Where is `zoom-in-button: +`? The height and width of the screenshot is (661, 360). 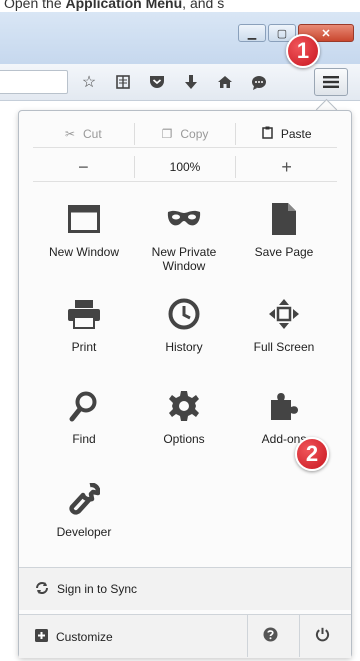
zoom-in-button: + is located at coordinates (286, 167).